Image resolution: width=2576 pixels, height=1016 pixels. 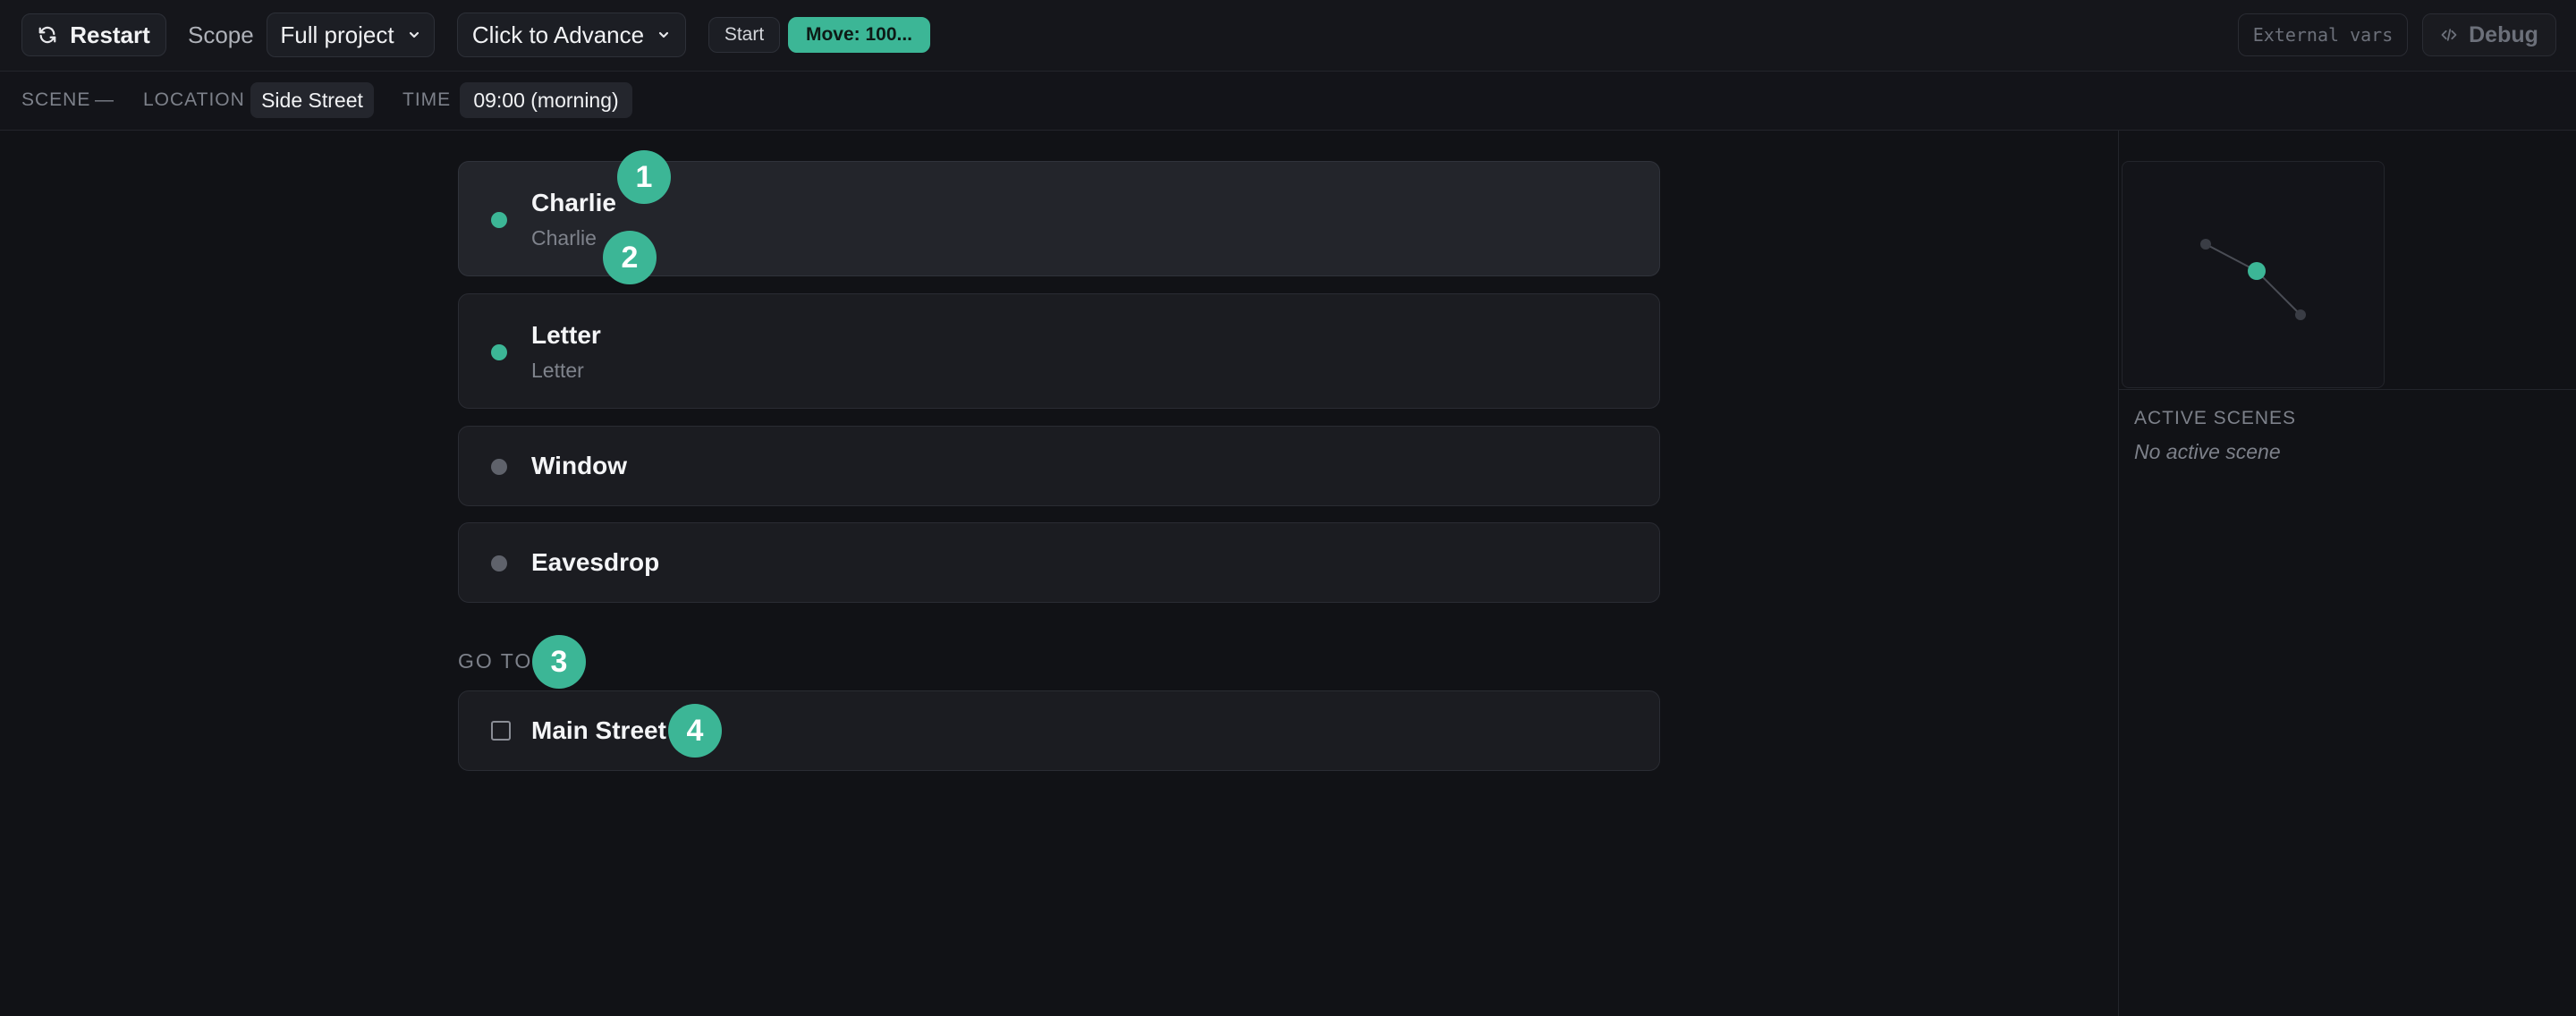 I want to click on scene-graph, so click(x=2253, y=279).